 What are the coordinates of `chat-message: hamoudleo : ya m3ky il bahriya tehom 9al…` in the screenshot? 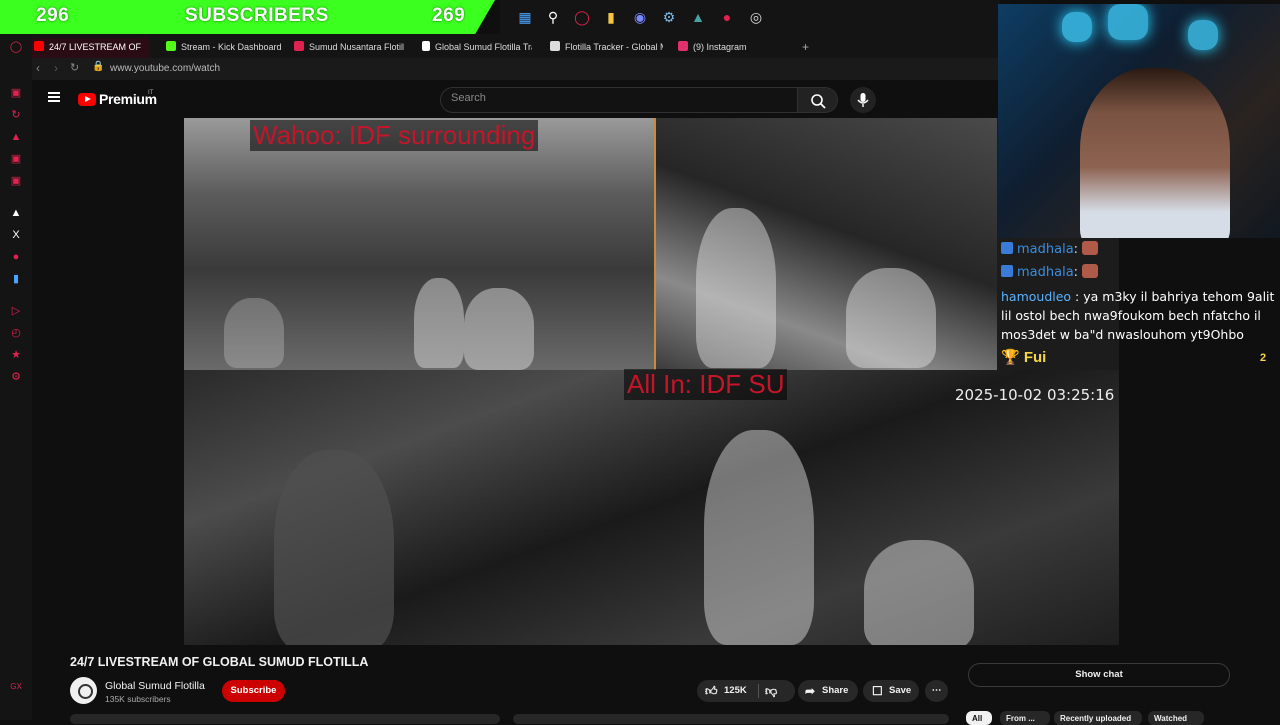 It's located at (1138, 315).